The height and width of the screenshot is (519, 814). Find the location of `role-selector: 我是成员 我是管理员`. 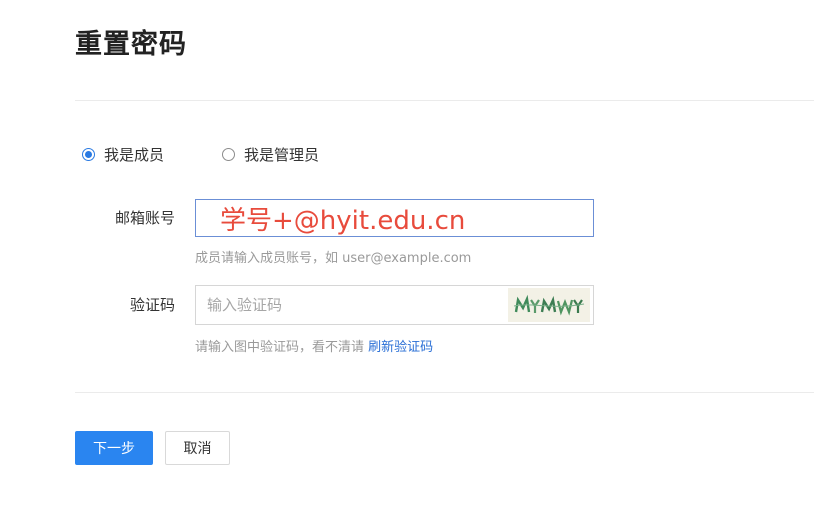

role-selector: 我是成员 我是管理员 is located at coordinates (200, 154).